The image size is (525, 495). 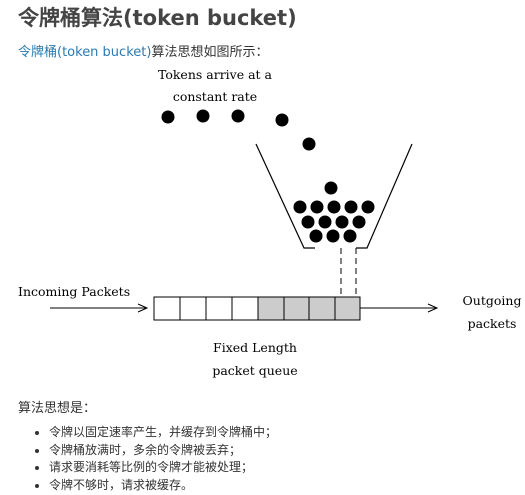 I want to click on packet-queue, so click(x=257, y=308).